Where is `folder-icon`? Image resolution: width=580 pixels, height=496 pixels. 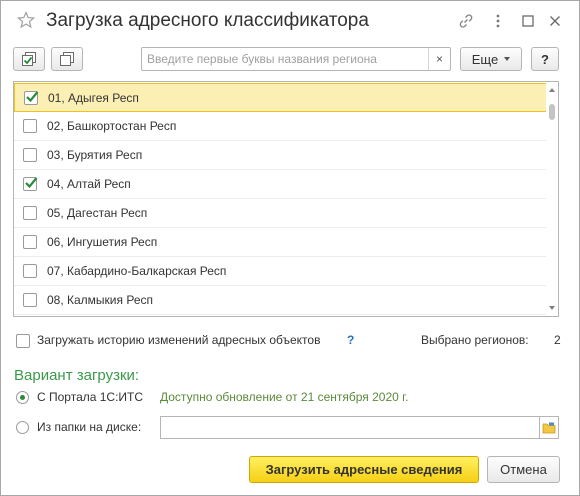 folder-icon is located at coordinates (549, 427).